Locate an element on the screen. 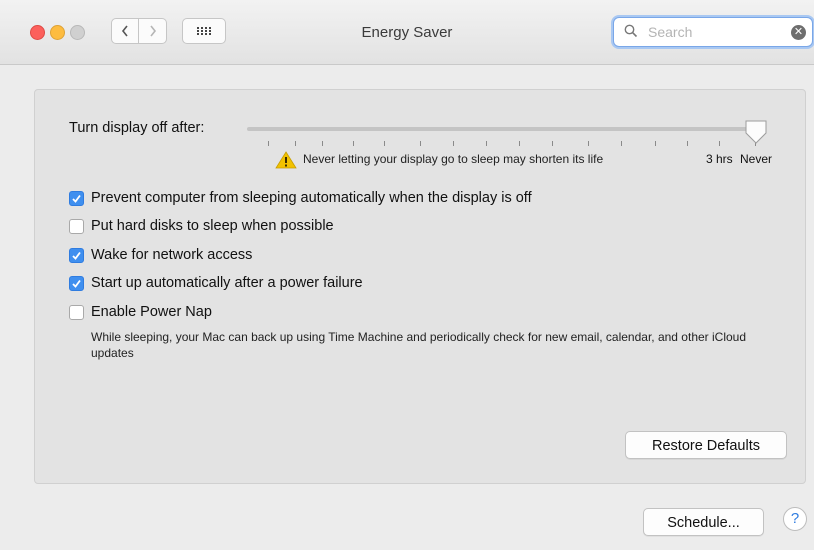 The width and height of the screenshot is (814, 550). search-input is located at coordinates (718, 32).